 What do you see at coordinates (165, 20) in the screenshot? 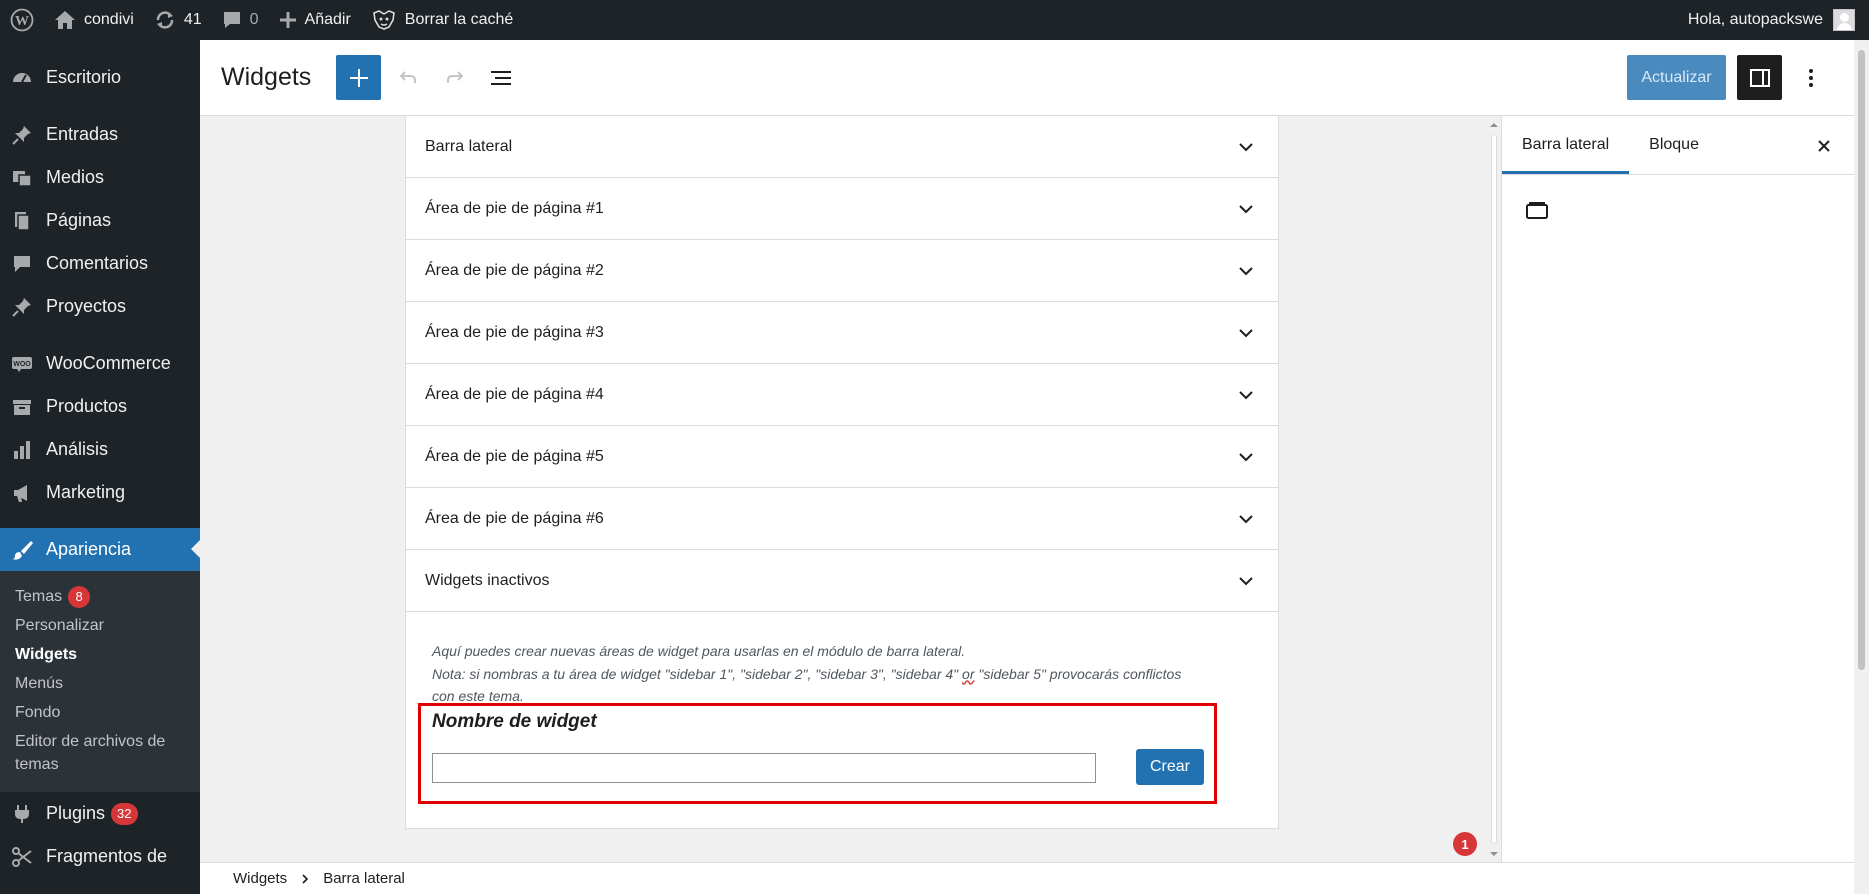
I see `updates-icon` at bounding box center [165, 20].